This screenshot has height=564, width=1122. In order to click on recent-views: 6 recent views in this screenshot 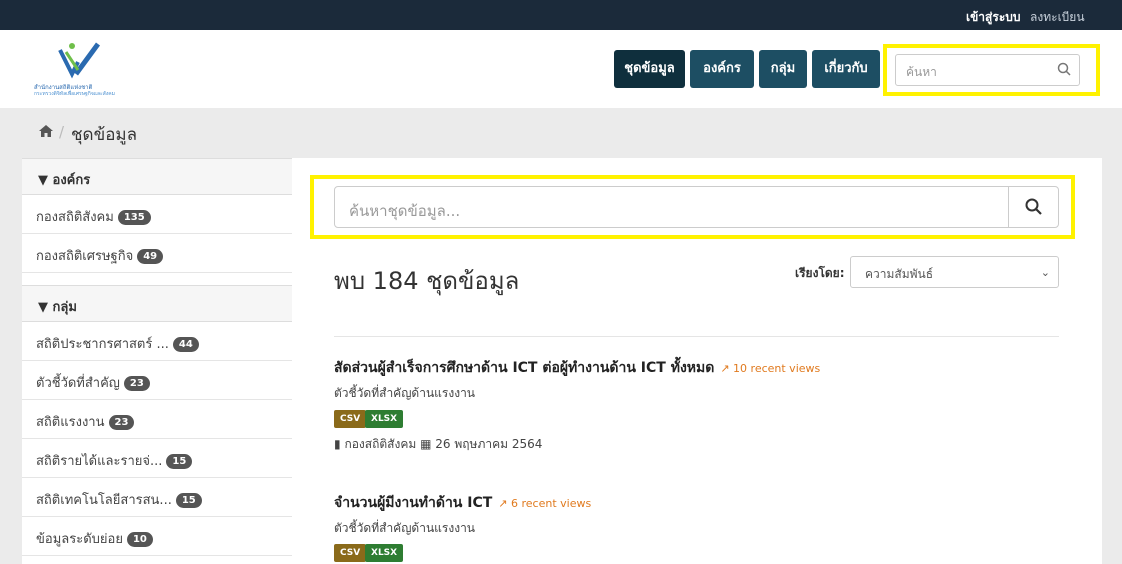, I will do `click(551, 503)`.